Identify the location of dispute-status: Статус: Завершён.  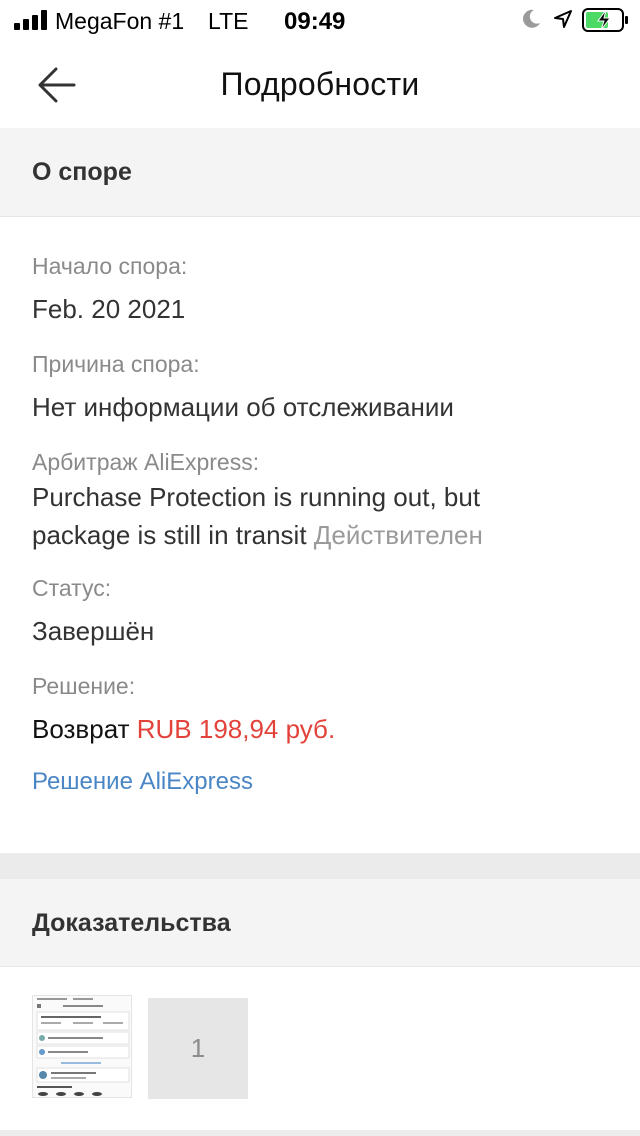
(326, 612).